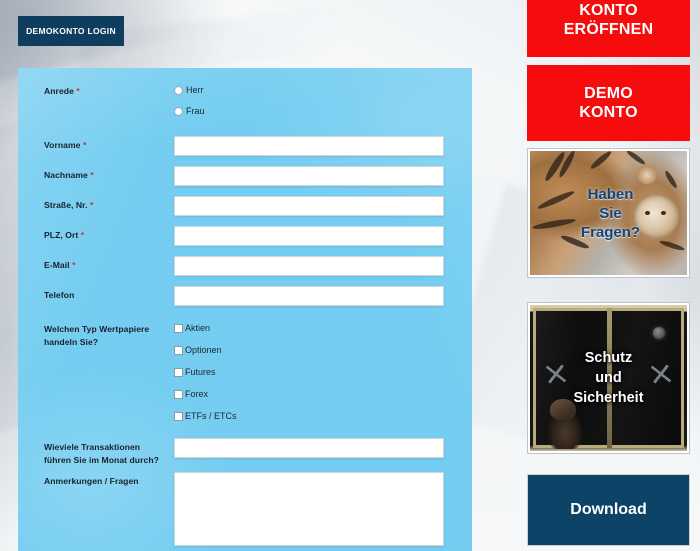 The width and height of the screenshot is (700, 551). What do you see at coordinates (91, 481) in the screenshot?
I see `field-label-anmerkungen-text: Anmerkungen / Fragen` at bounding box center [91, 481].